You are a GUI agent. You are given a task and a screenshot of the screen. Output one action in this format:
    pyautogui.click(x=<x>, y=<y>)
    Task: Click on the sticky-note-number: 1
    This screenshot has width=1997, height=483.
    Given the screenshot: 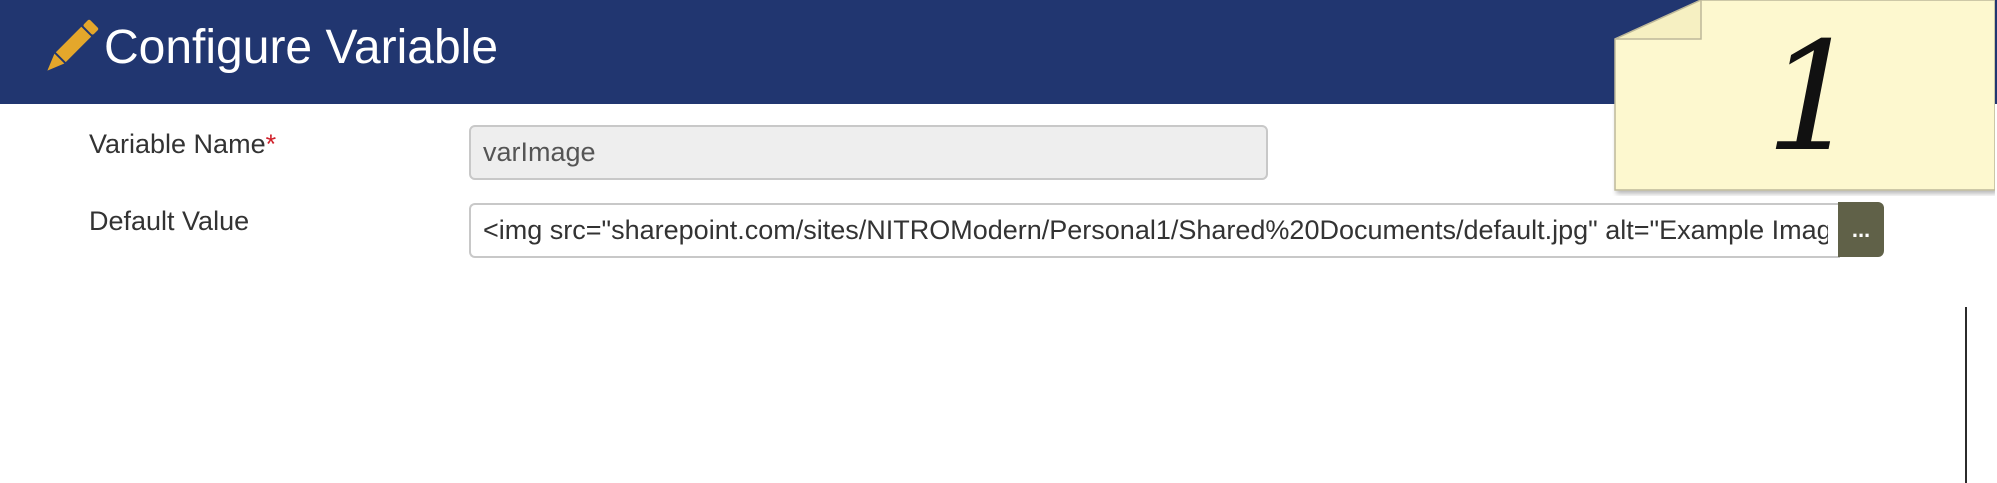 What is the action you would take?
    pyautogui.click(x=1813, y=98)
    